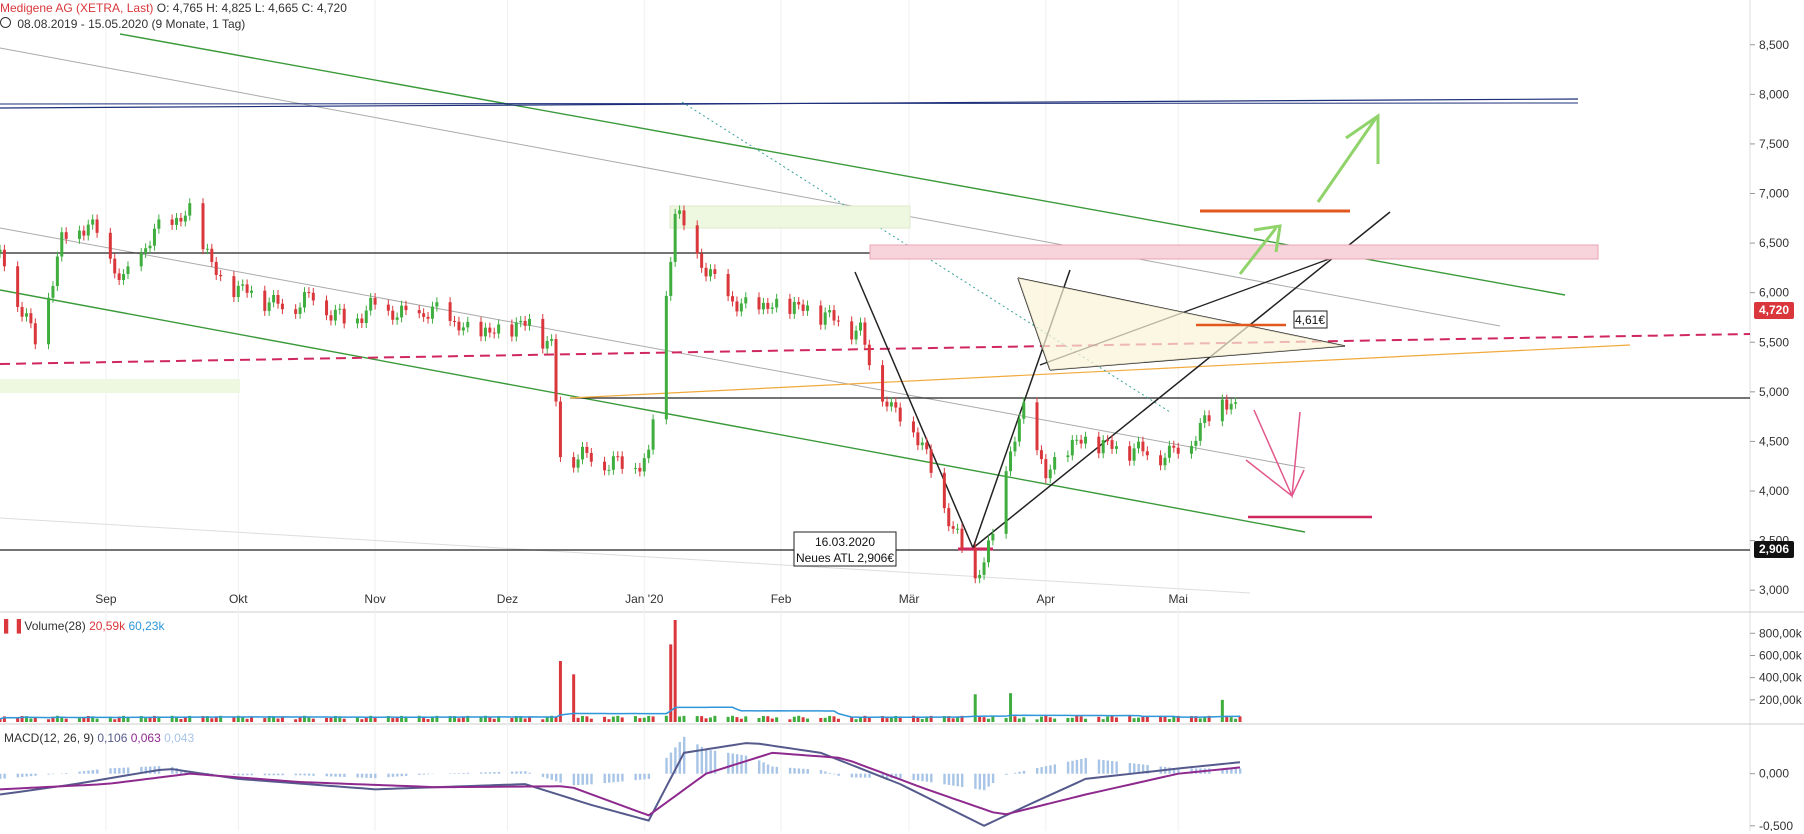 The width and height of the screenshot is (1804, 834). What do you see at coordinates (1234, 252) in the screenshot?
I see `resistance-zone` at bounding box center [1234, 252].